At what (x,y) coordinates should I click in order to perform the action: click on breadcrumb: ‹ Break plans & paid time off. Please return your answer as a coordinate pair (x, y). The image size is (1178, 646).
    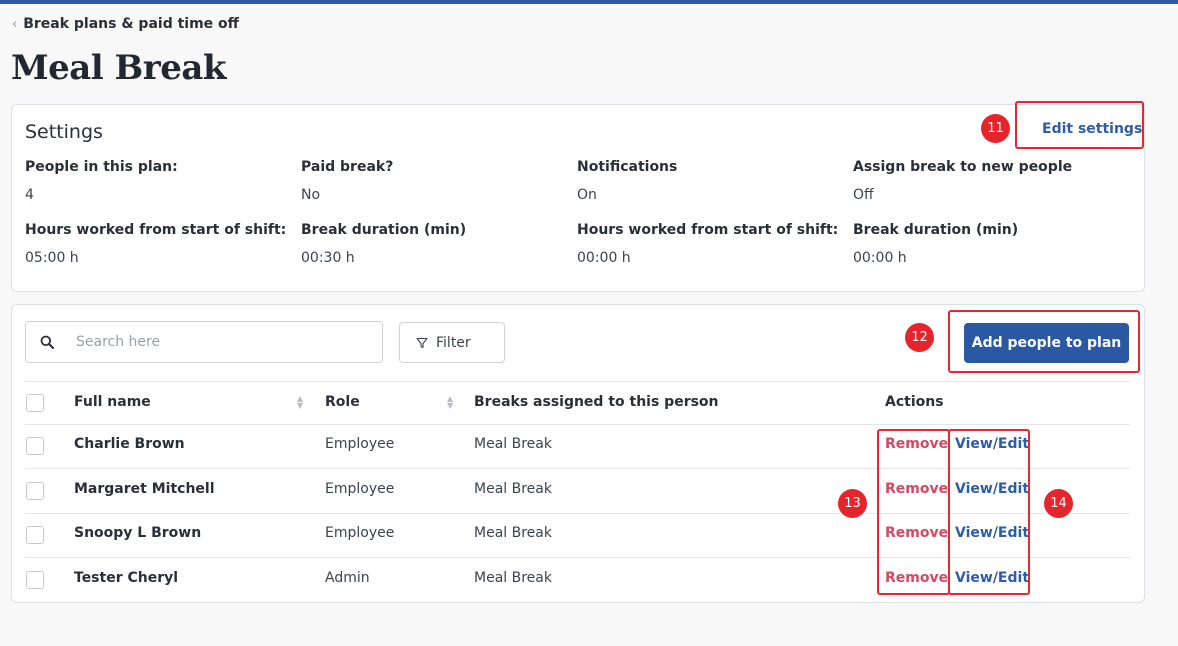
    Looking at the image, I should click on (125, 24).